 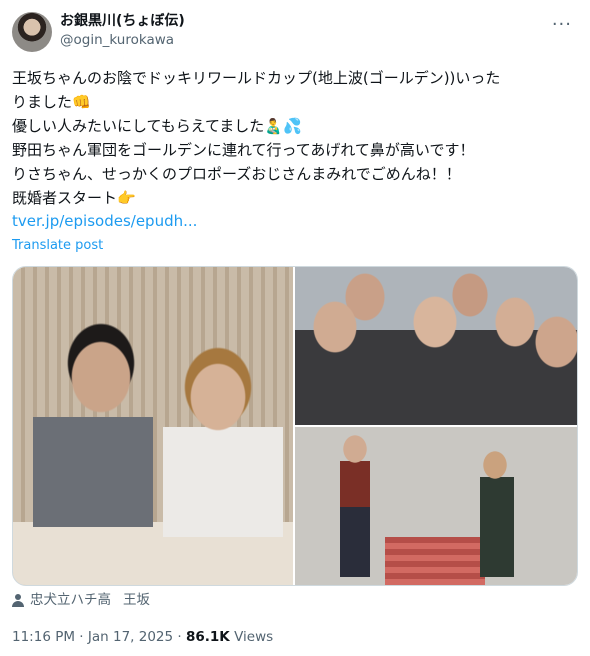 I want to click on more-dots-icon: ···, so click(x=562, y=24).